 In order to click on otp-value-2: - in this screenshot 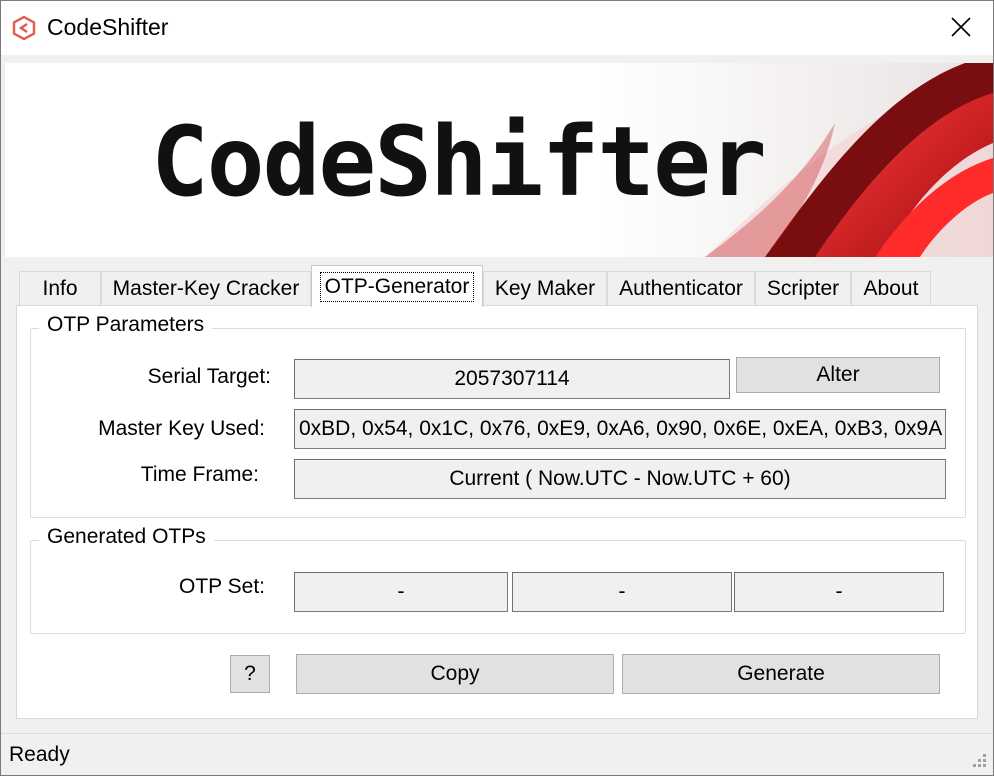, I will do `click(622, 592)`.